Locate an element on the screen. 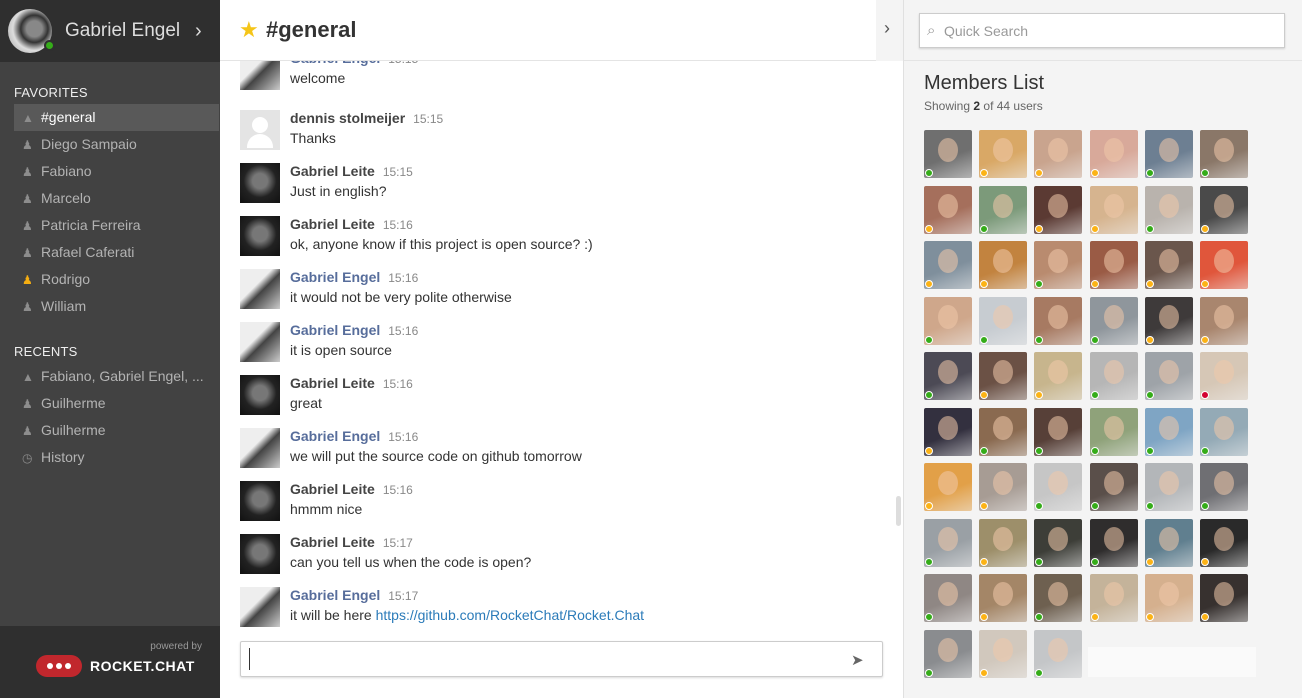 The width and height of the screenshot is (1302, 698). send-icon: ➤ is located at coordinates (857, 660).